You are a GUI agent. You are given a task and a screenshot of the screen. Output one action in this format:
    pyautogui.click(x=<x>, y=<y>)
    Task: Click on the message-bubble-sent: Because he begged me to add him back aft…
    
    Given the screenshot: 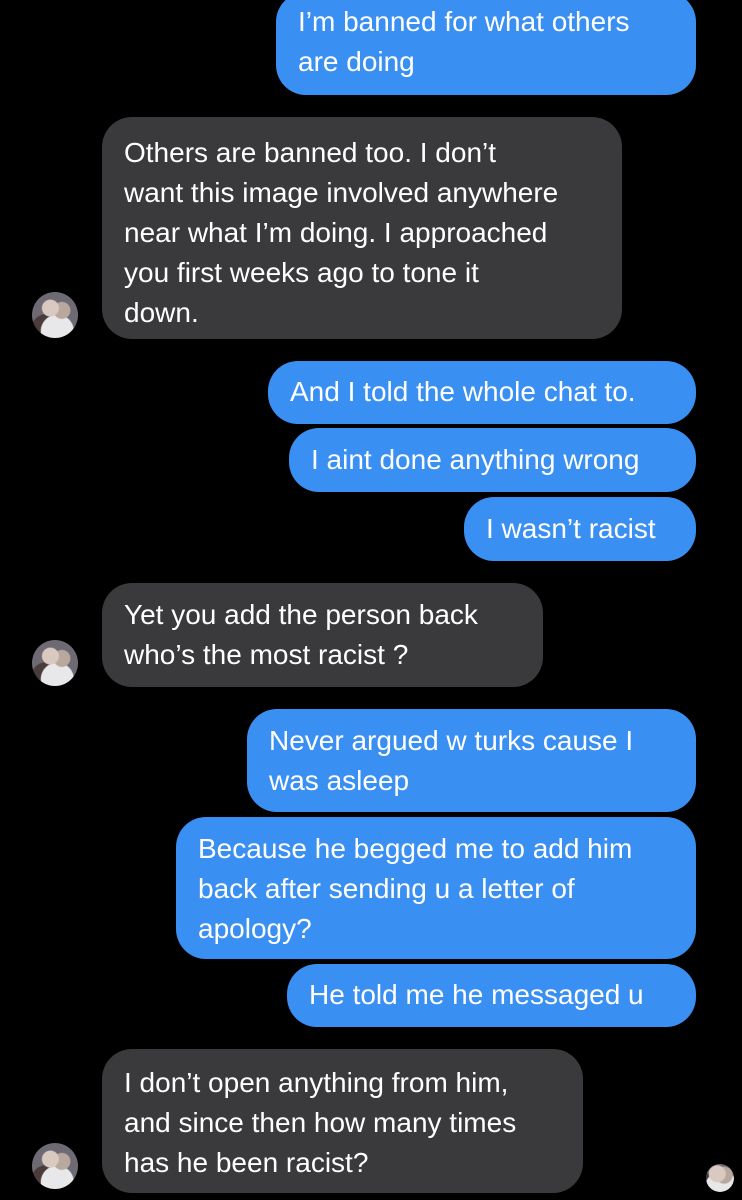 What is the action you would take?
    pyautogui.click(x=436, y=888)
    